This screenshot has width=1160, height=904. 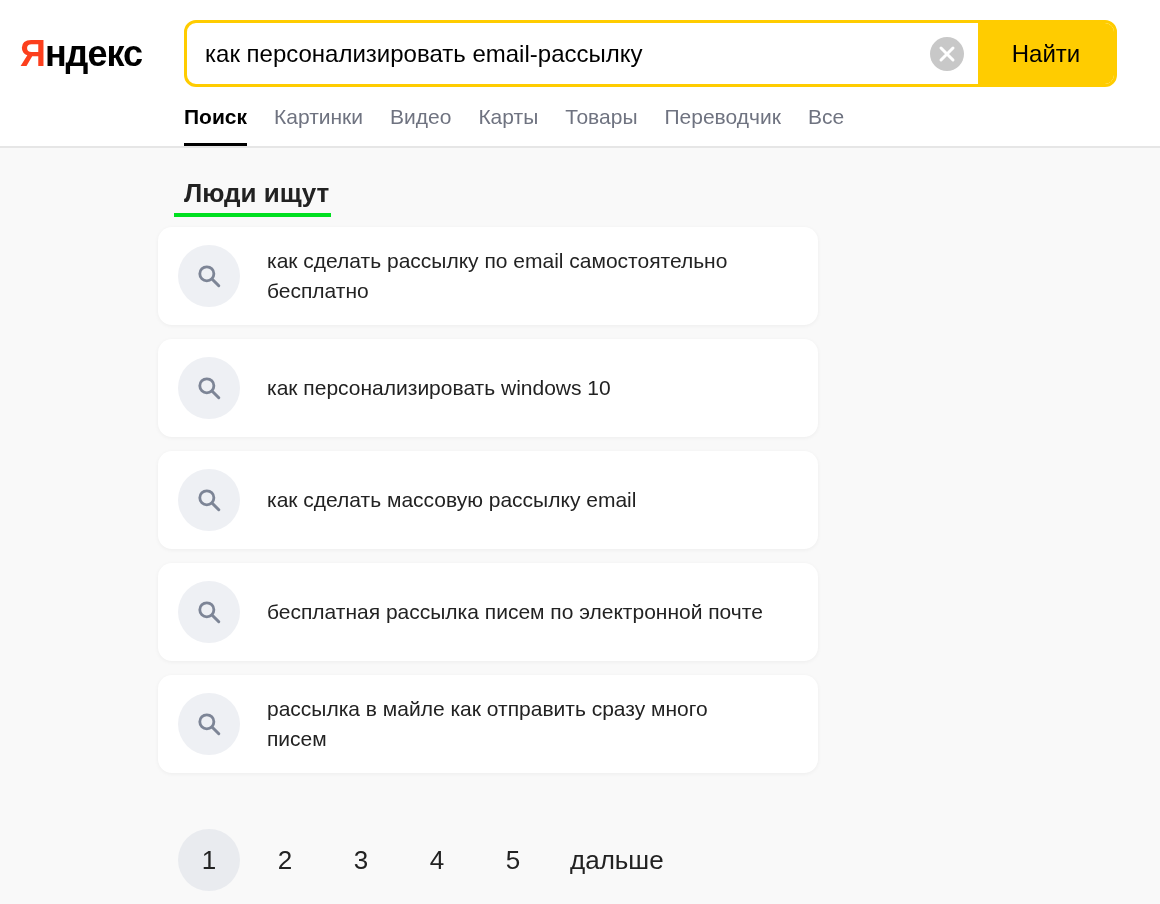 What do you see at coordinates (209, 860) in the screenshot?
I see `page-link: 1` at bounding box center [209, 860].